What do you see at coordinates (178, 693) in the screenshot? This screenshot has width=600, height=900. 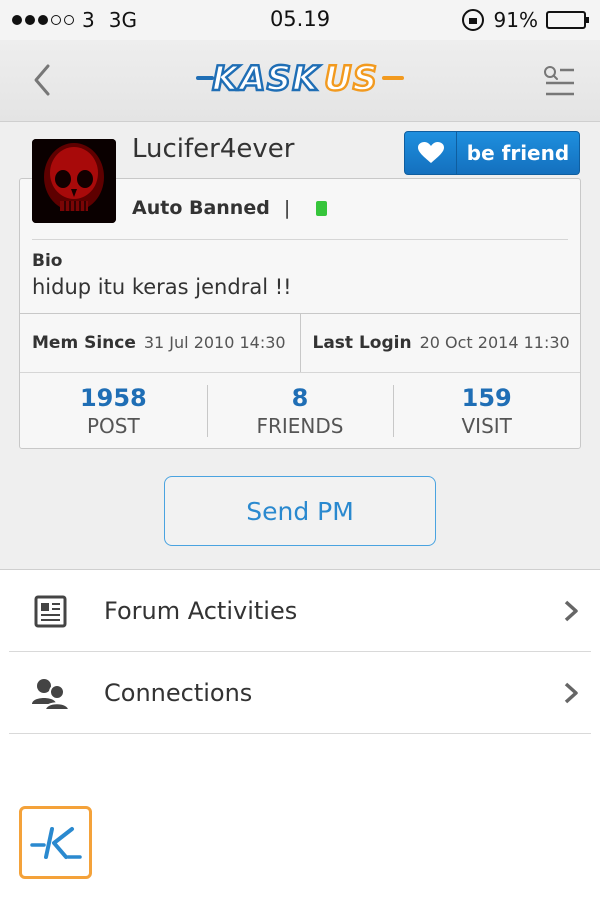 I see `menu-item-label: Connections` at bounding box center [178, 693].